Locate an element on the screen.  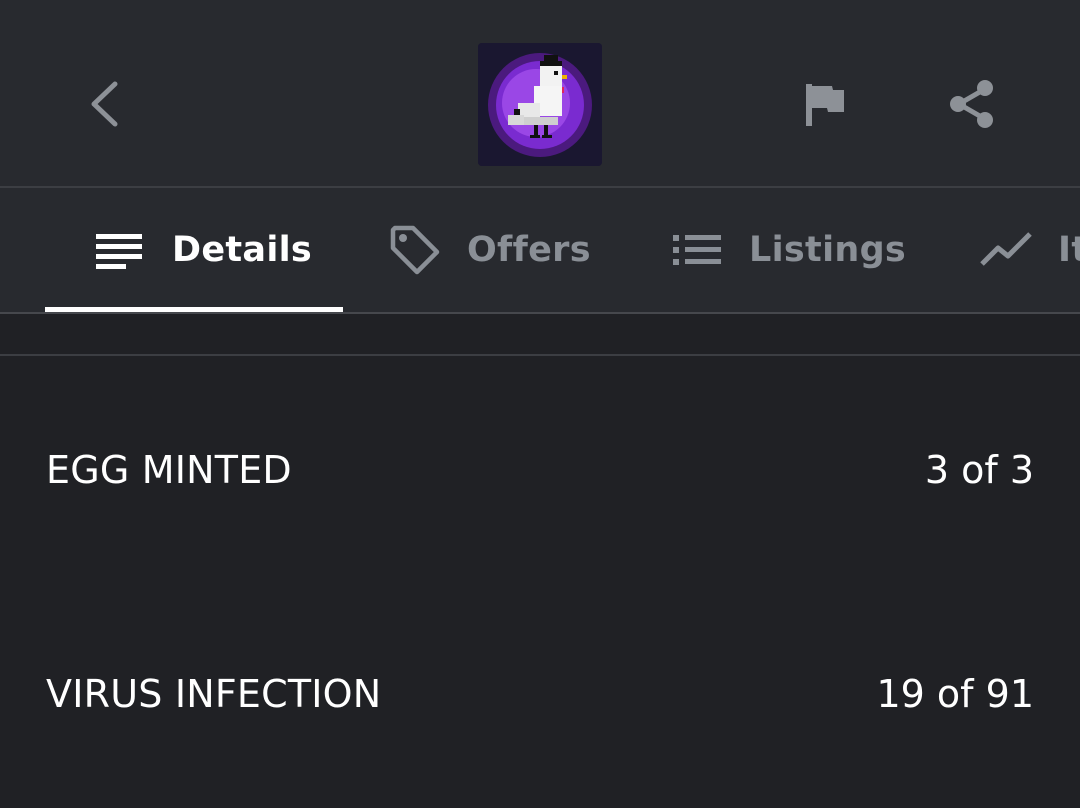
property-name: VIRUS INFECTION is located at coordinates (214, 694).